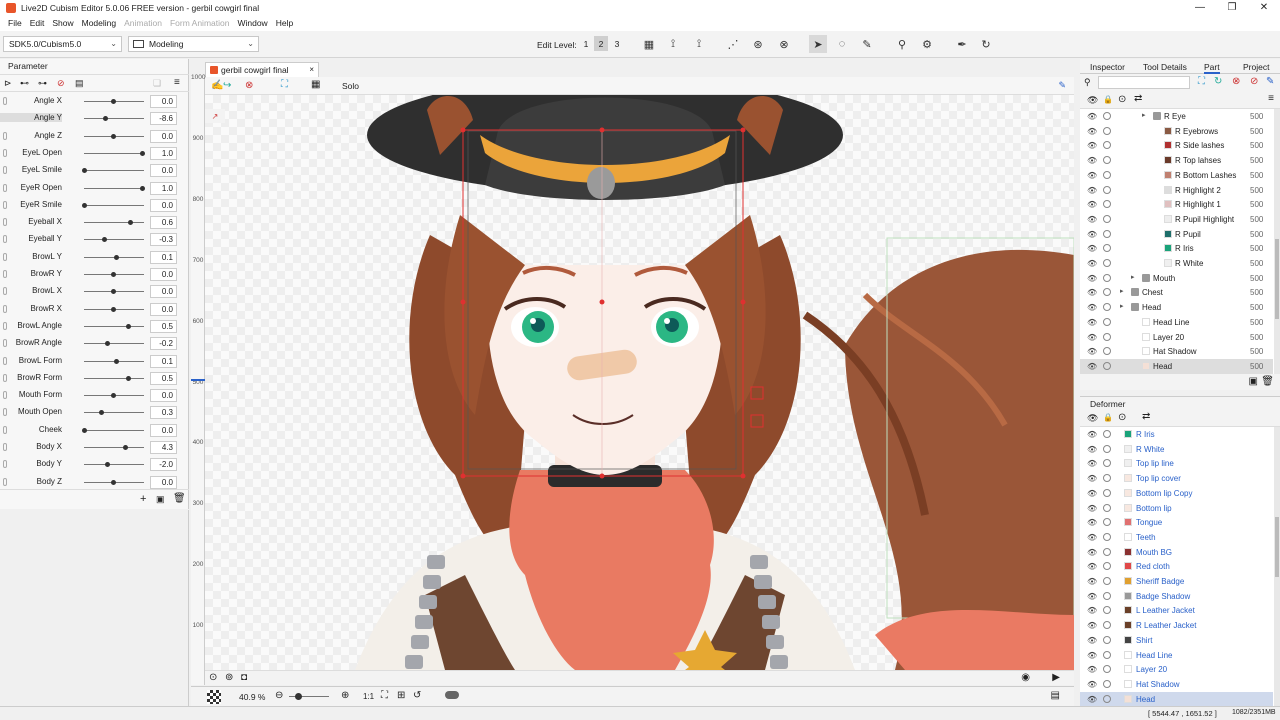 The height and width of the screenshot is (720, 1280). What do you see at coordinates (384, 695) in the screenshot?
I see `fit-screen-icon: ⛶` at bounding box center [384, 695].